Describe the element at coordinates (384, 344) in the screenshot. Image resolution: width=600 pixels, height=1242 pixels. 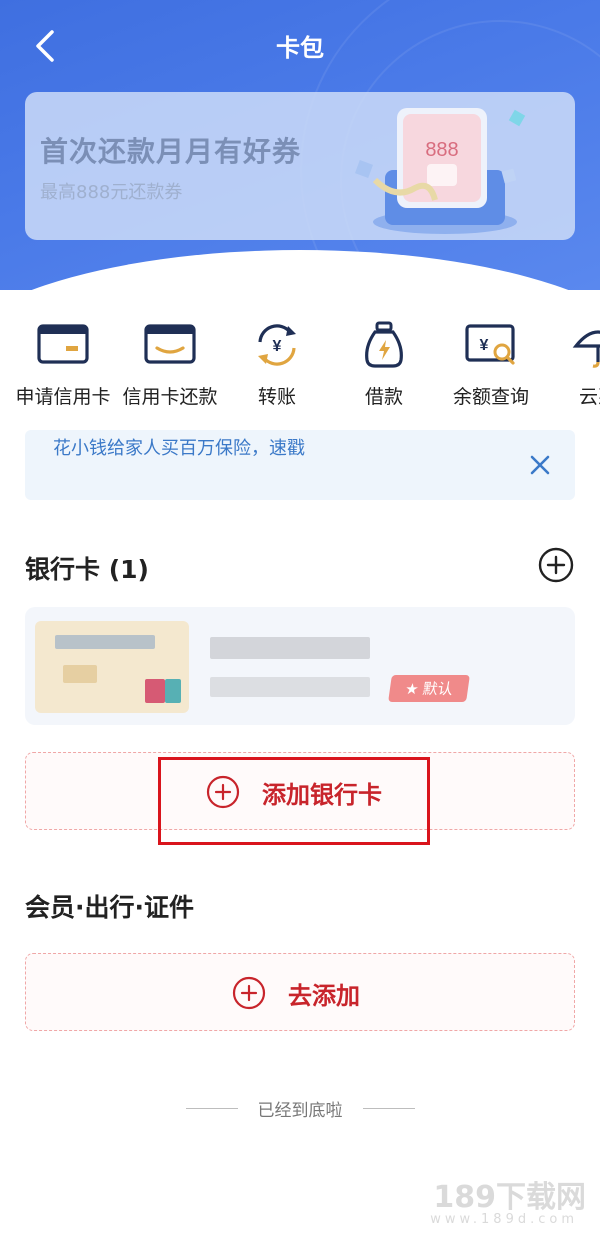
I see `loan-bag-icon` at that location.